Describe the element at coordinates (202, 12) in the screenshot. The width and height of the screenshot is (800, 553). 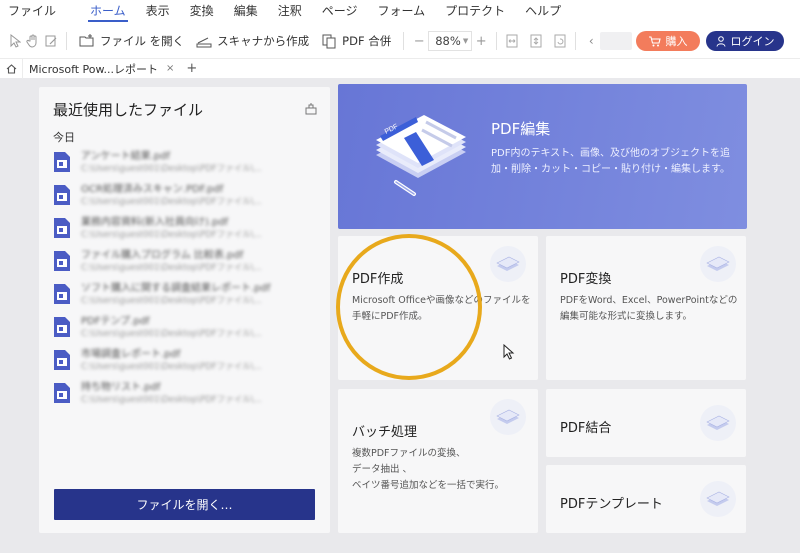
I see `menu-convert: 変換` at that location.